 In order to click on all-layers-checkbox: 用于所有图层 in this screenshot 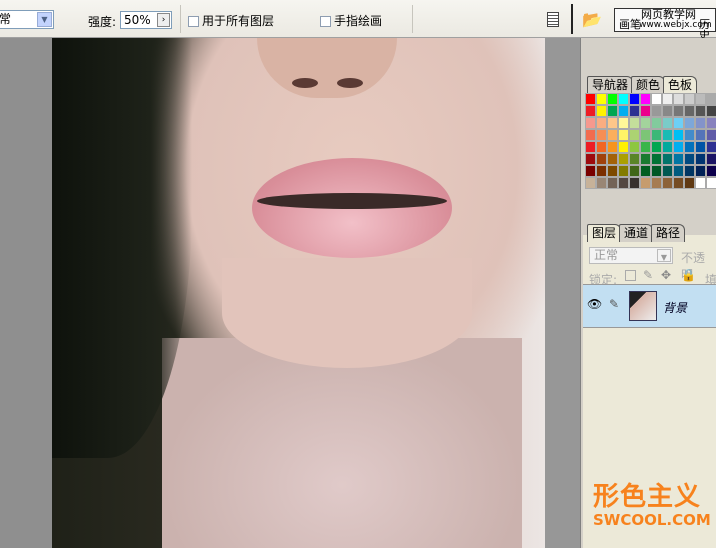, I will do `click(231, 20)`.